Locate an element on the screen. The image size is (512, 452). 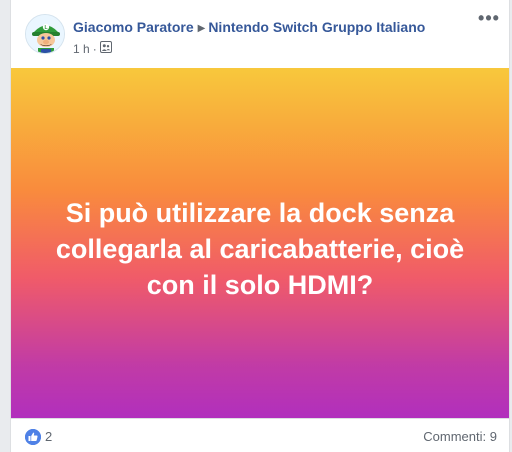
comments-number: 9 is located at coordinates (493, 436).